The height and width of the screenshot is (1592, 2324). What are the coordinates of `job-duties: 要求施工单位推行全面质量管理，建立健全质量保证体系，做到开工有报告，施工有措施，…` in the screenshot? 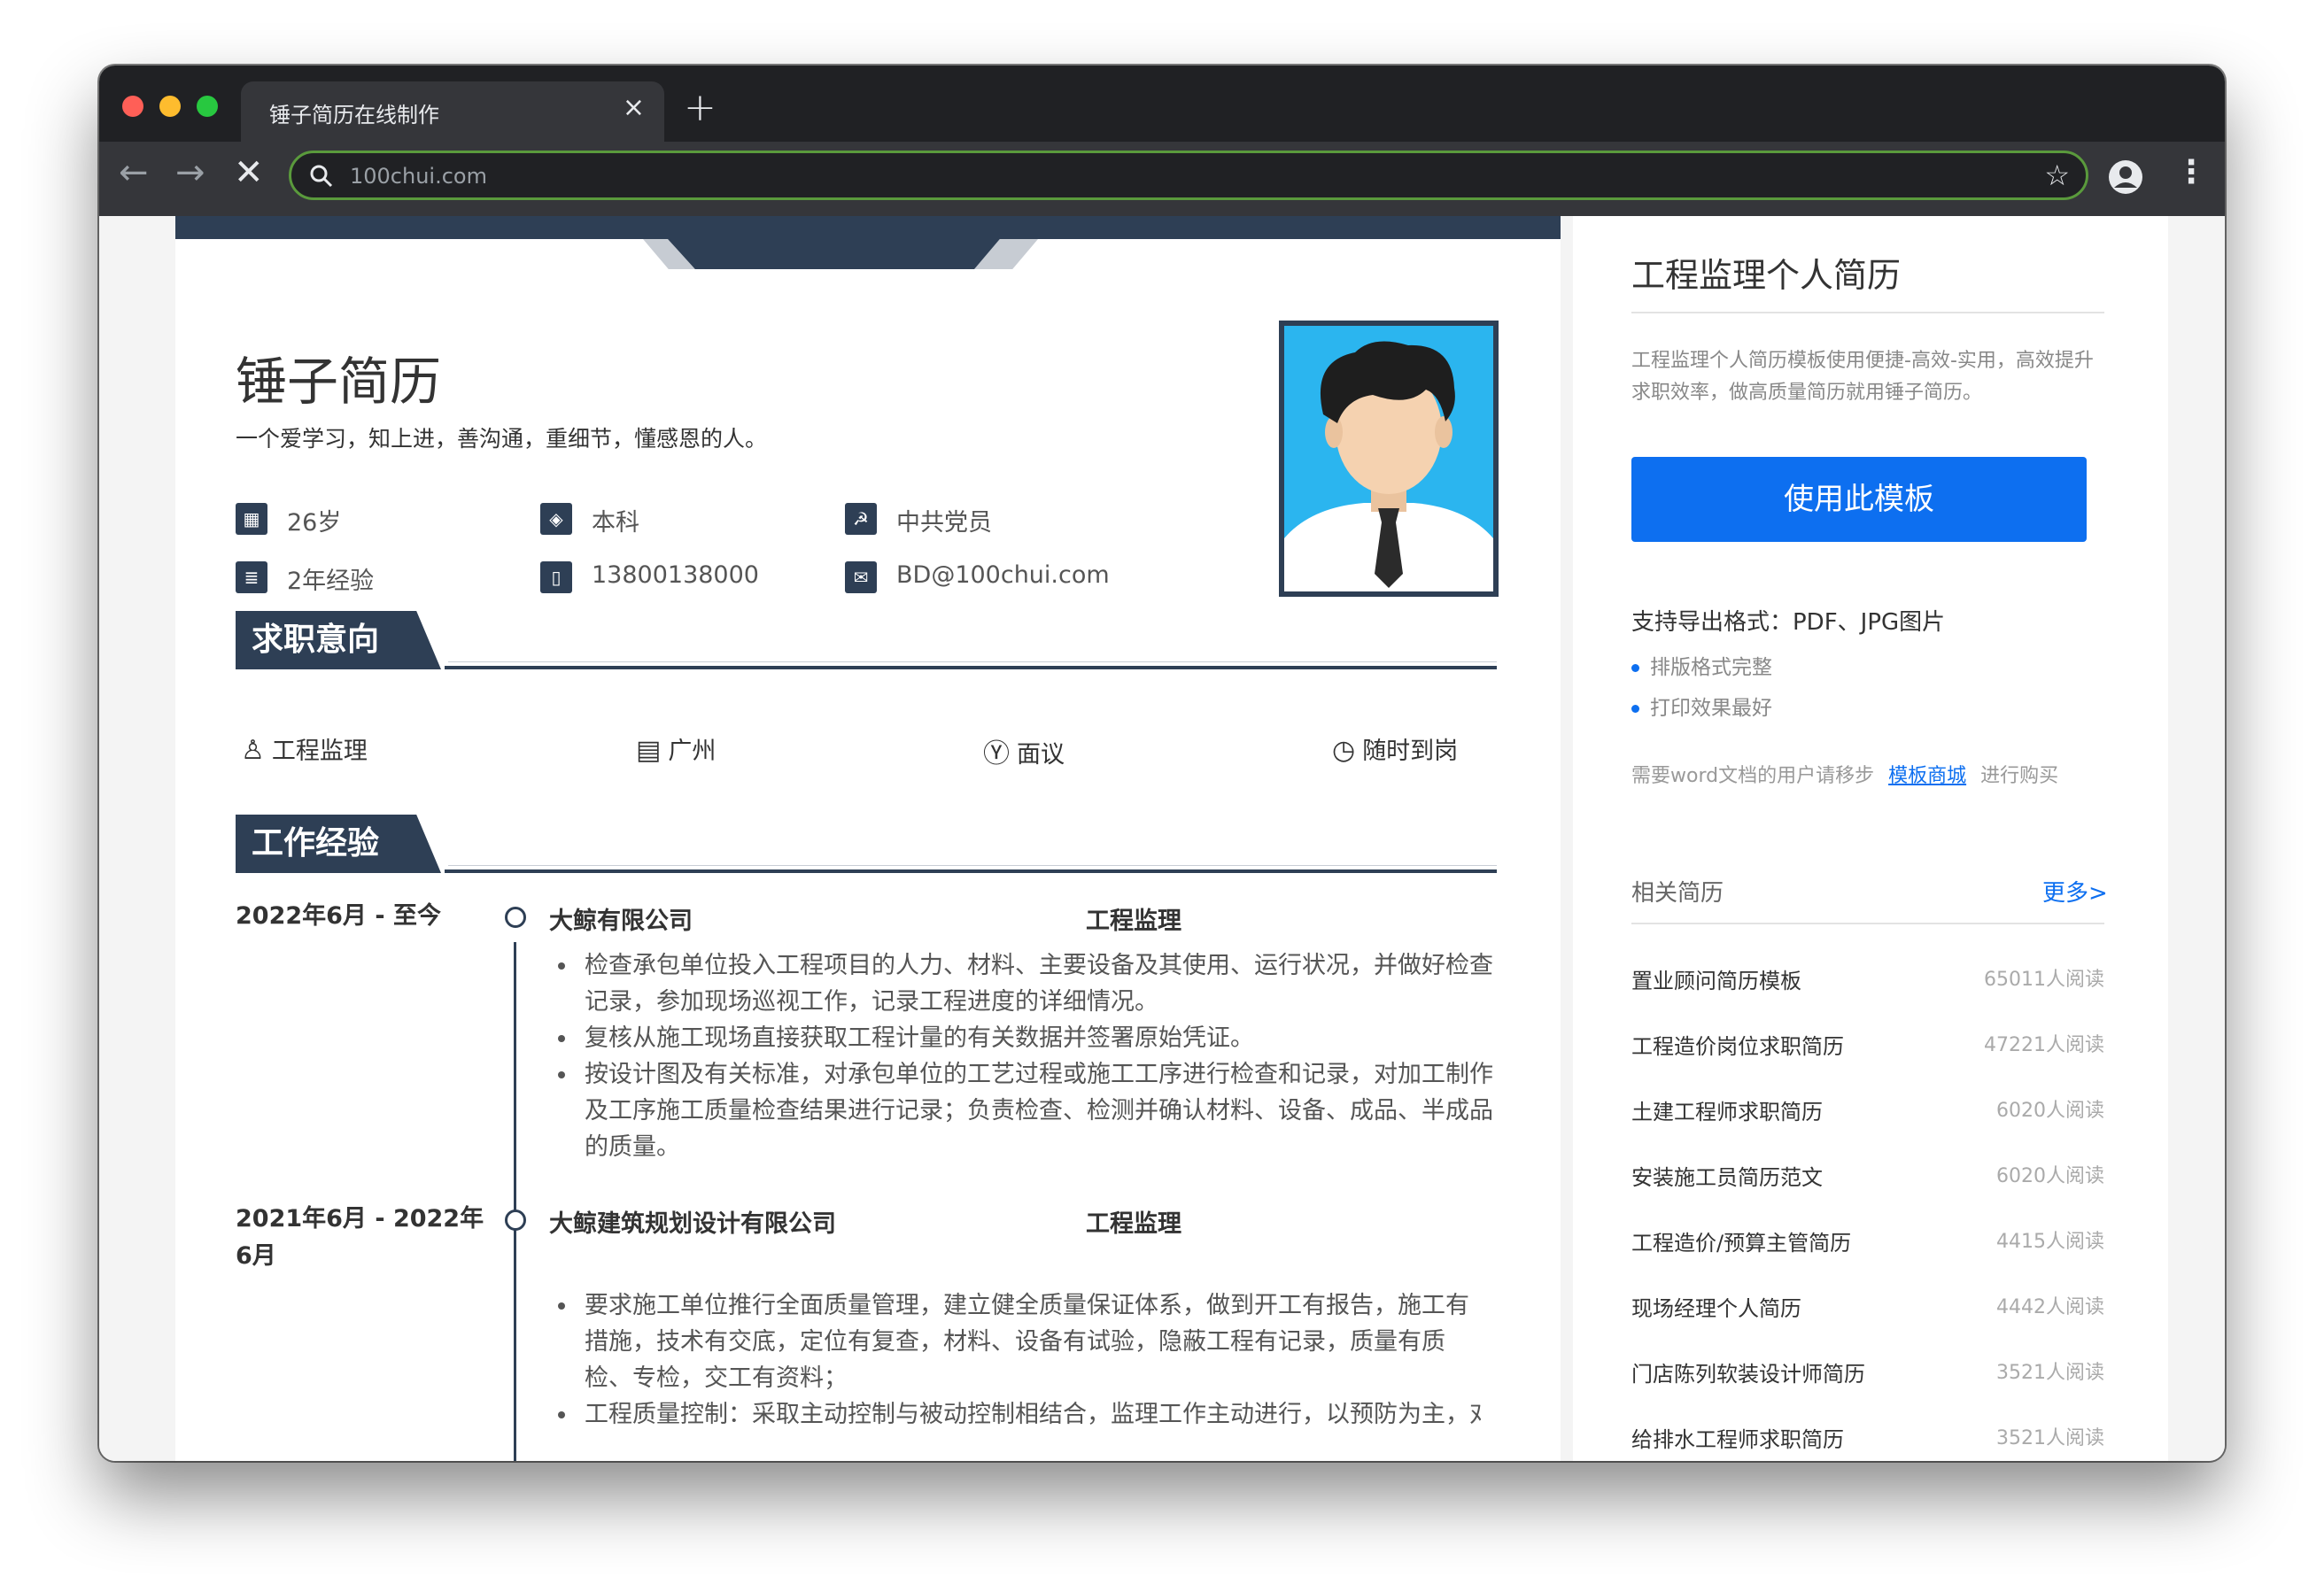 It's located at (1016, 1360).